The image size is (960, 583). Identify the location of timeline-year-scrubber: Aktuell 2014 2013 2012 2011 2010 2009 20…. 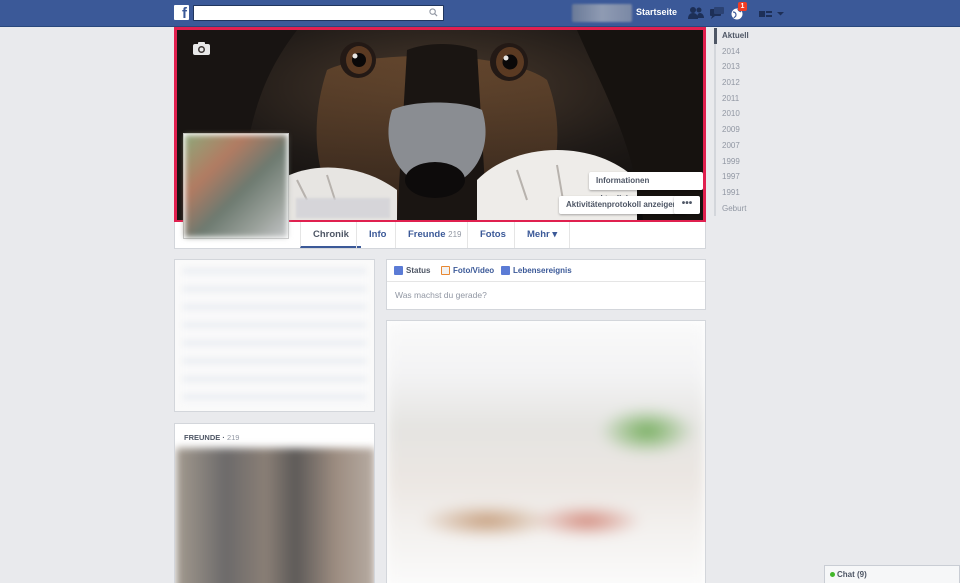
(744, 122).